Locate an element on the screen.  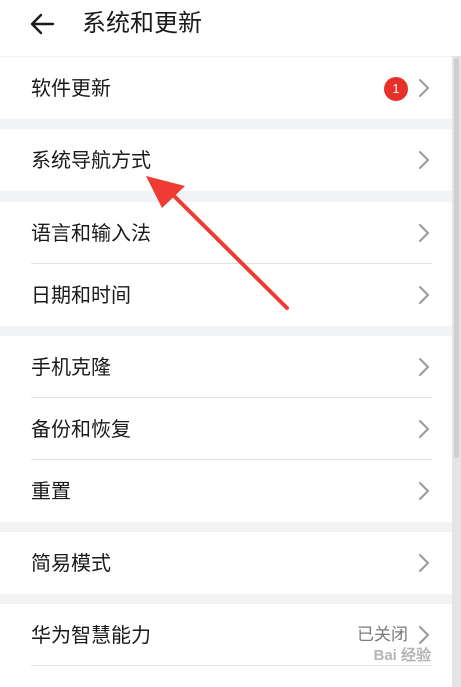
settings-item-phone-clone: 手机克隆 is located at coordinates (226, 367).